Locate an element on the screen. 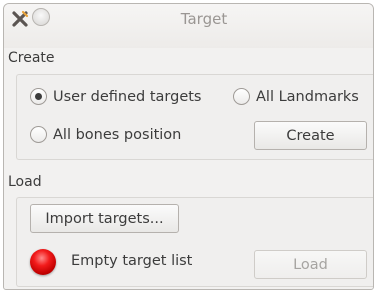  close-icon is located at coordinates (20, 19).